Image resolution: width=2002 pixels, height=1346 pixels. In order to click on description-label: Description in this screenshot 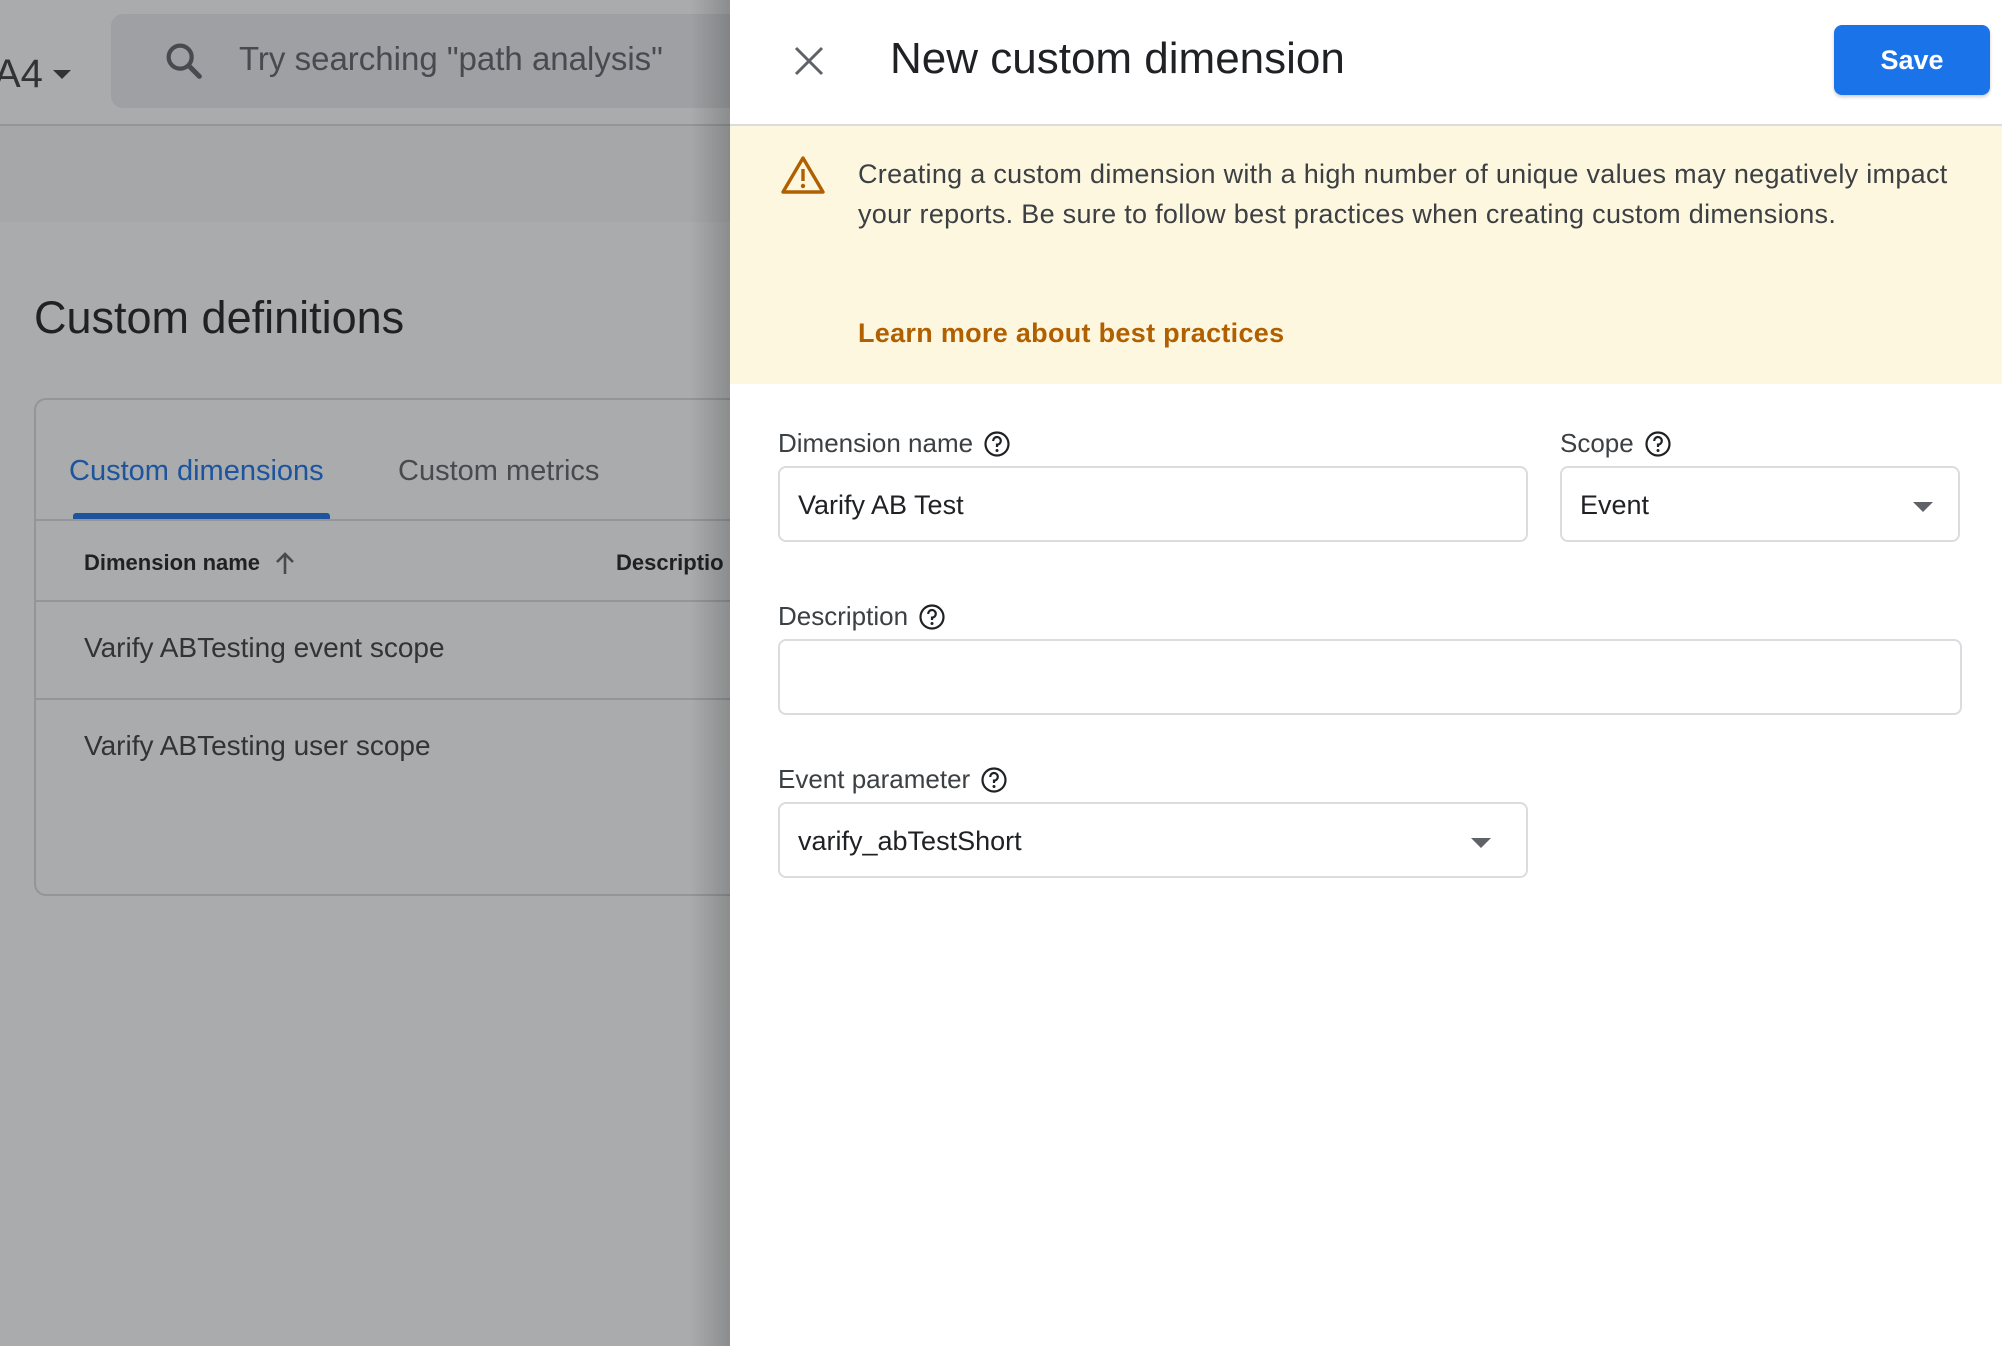, I will do `click(862, 616)`.